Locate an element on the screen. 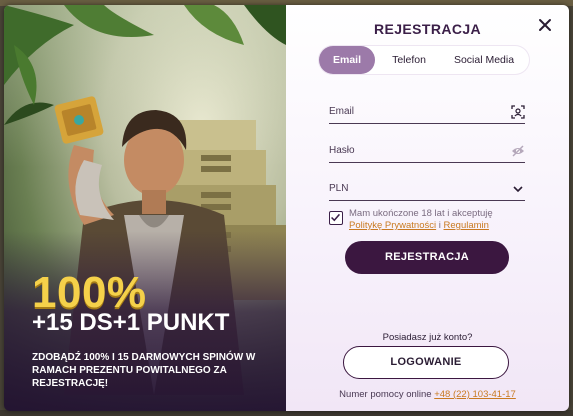 The image size is (573, 416). password-field: Hasło is located at coordinates (427, 152).